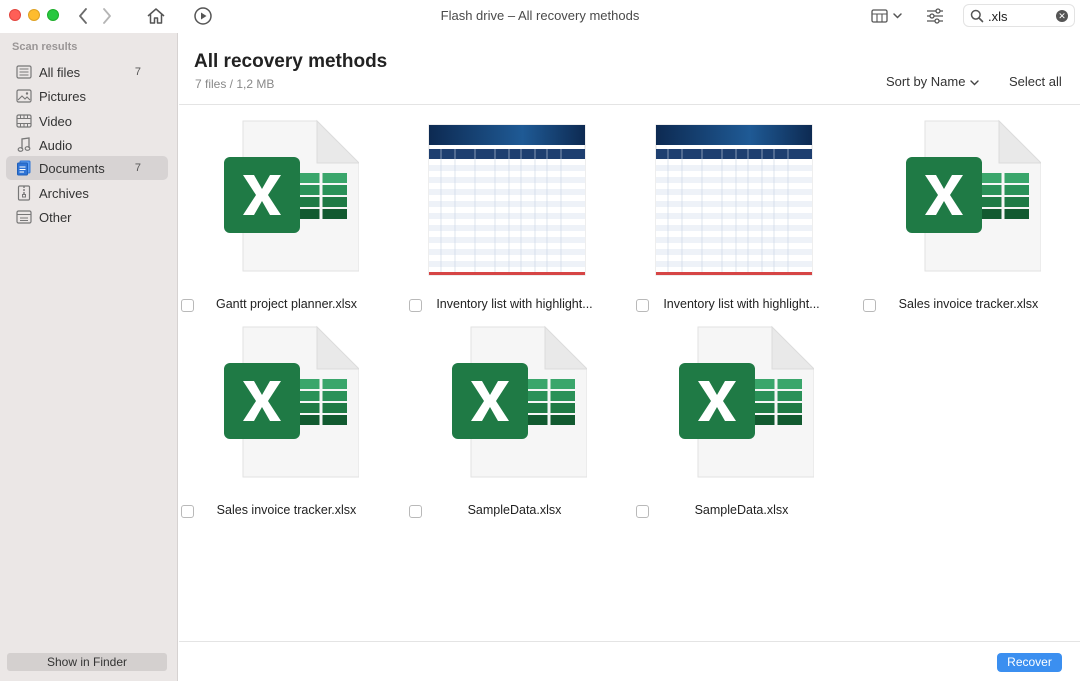 The height and width of the screenshot is (681, 1080). Describe the element at coordinates (72, 168) in the screenshot. I see `sidebar-item-label: Documents` at that location.